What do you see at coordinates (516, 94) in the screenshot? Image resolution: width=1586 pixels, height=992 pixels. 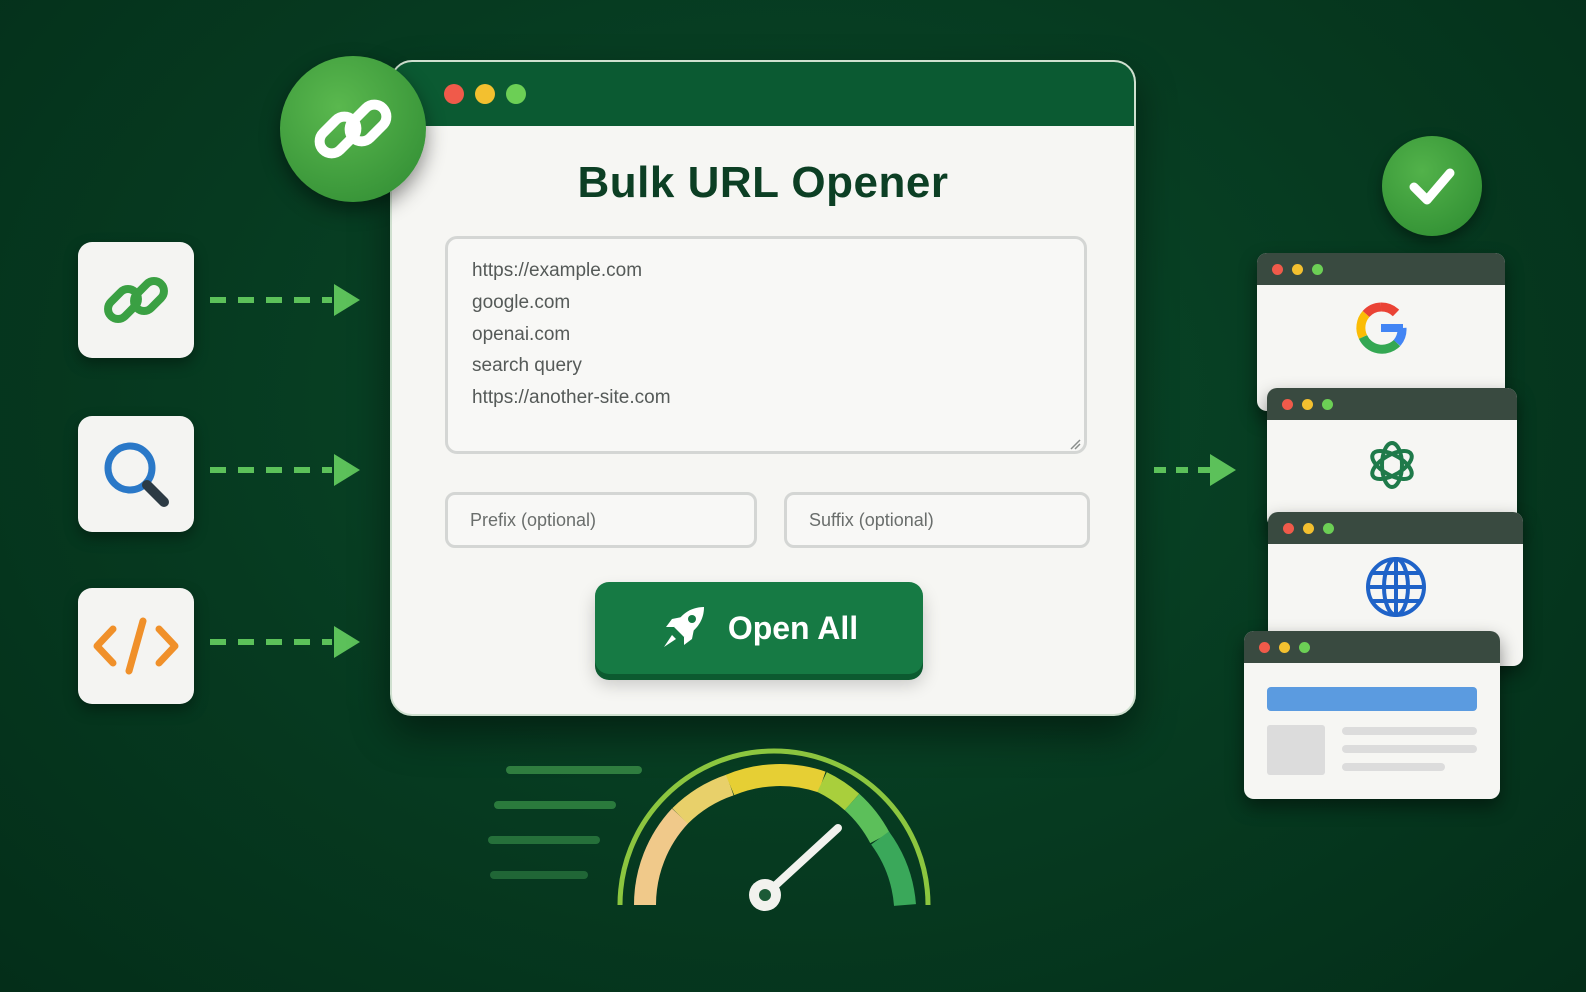 I see `maximize-window-button` at bounding box center [516, 94].